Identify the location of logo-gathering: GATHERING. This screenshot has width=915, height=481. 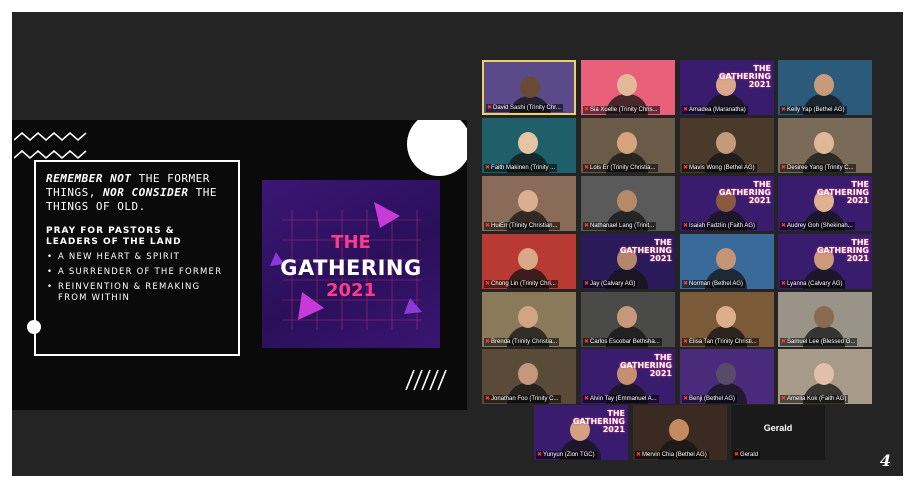
(351, 268).